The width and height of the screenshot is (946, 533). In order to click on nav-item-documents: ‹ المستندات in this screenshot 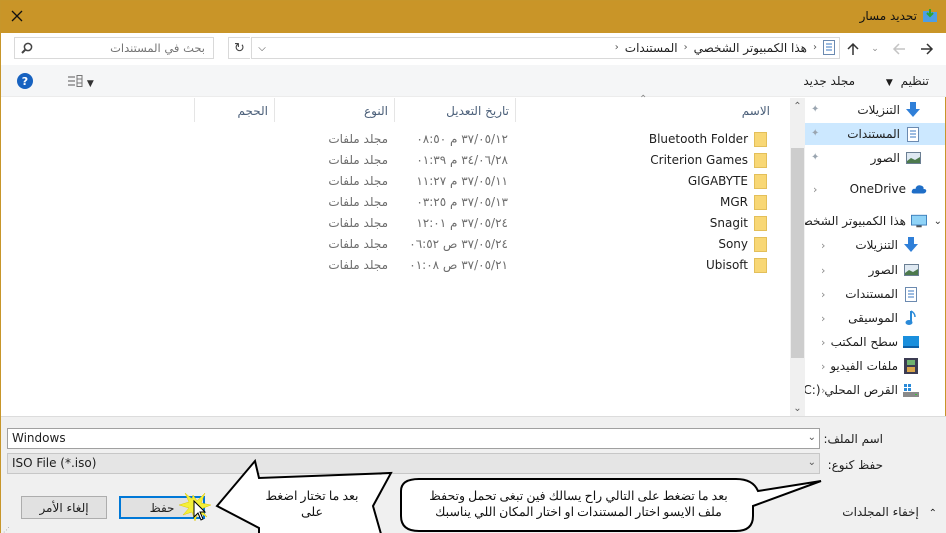, I will do `click(875, 294)`.